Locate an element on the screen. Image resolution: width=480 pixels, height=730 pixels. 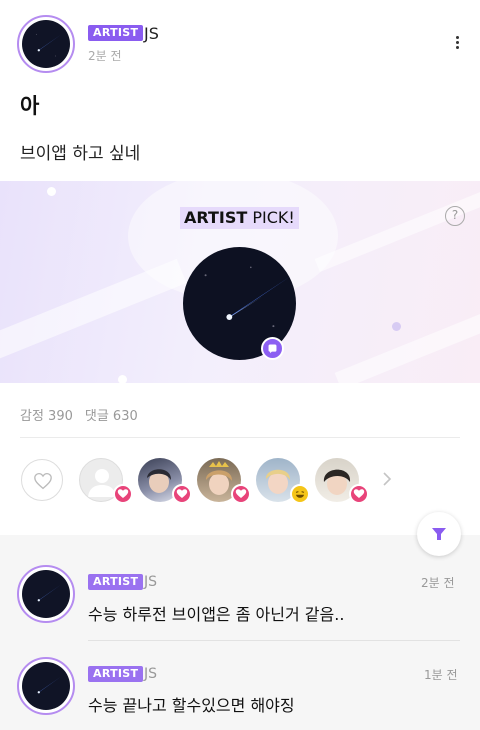
filter-funnel-icon is located at coordinates (439, 534).